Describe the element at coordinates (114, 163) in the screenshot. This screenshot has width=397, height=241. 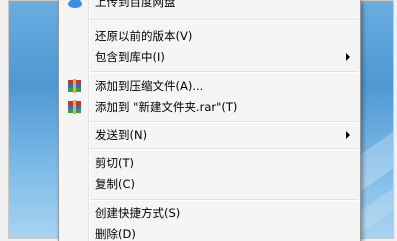
I see `menu-item-label: 剪切(T)` at that location.